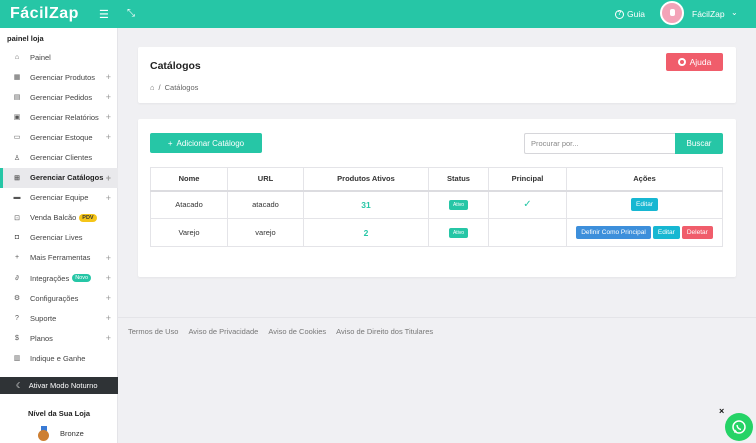 This screenshot has height=443, width=756. I want to click on search-button: Buscar, so click(699, 143).